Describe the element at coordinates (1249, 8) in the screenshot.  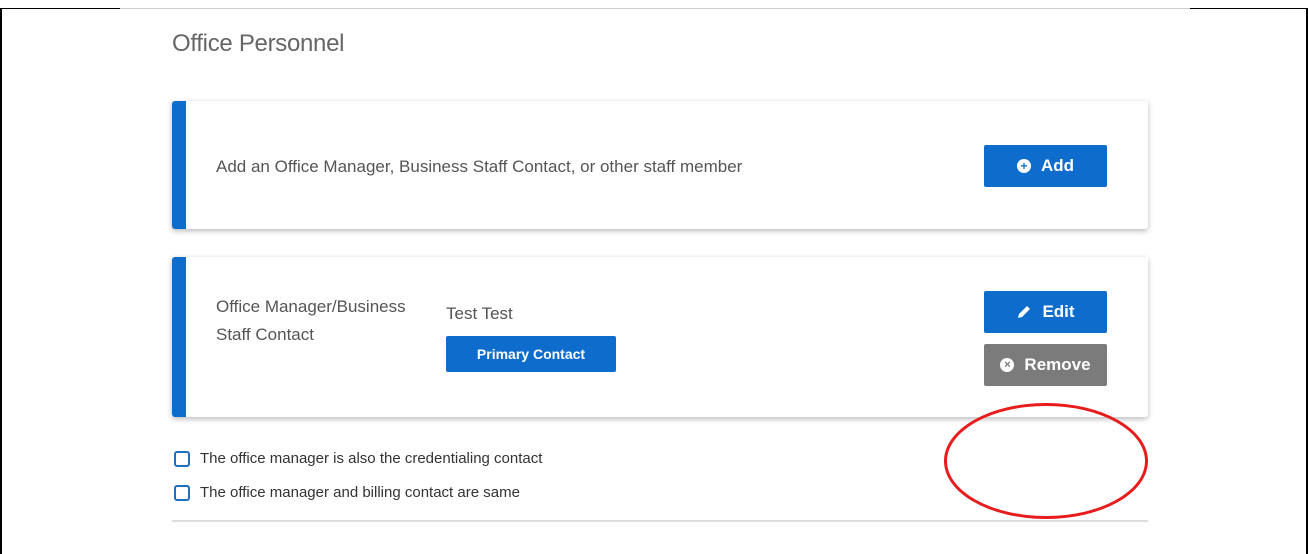
I see `frame-top-right` at that location.